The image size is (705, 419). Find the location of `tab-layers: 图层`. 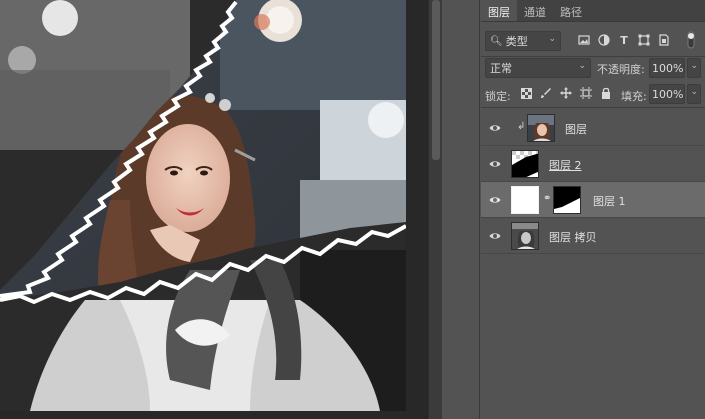

tab-layers: 图层 is located at coordinates (499, 10).